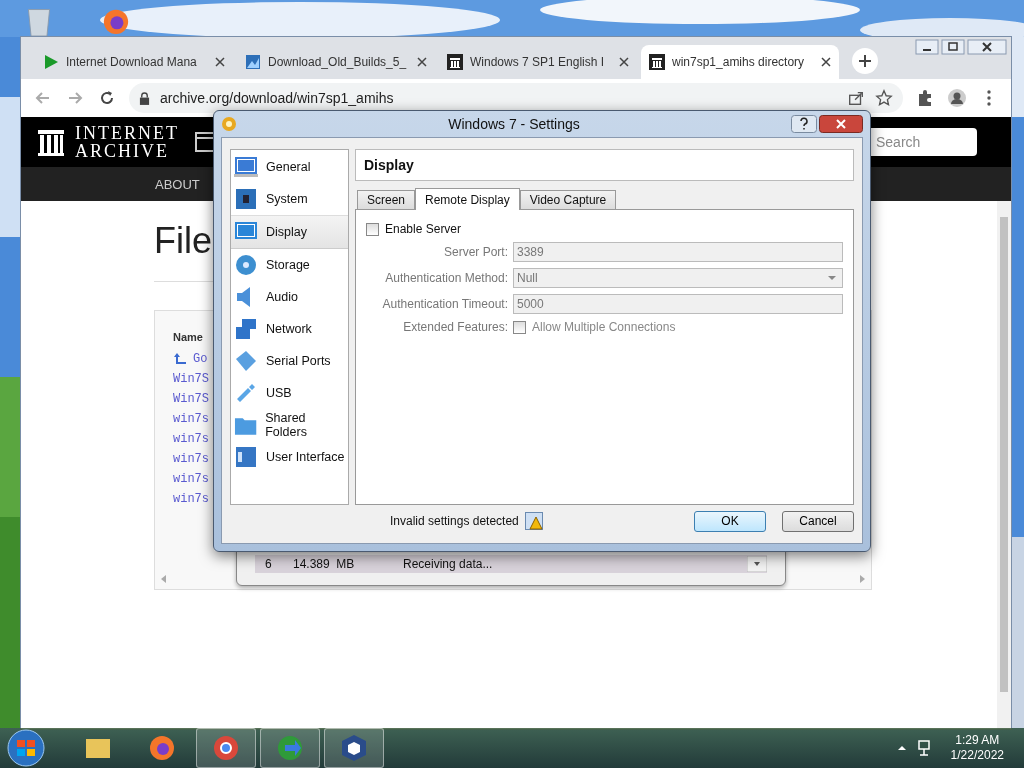 This screenshot has width=1024, height=768. What do you see at coordinates (757, 564) in the screenshot?
I see `dropdown-icon` at bounding box center [757, 564].